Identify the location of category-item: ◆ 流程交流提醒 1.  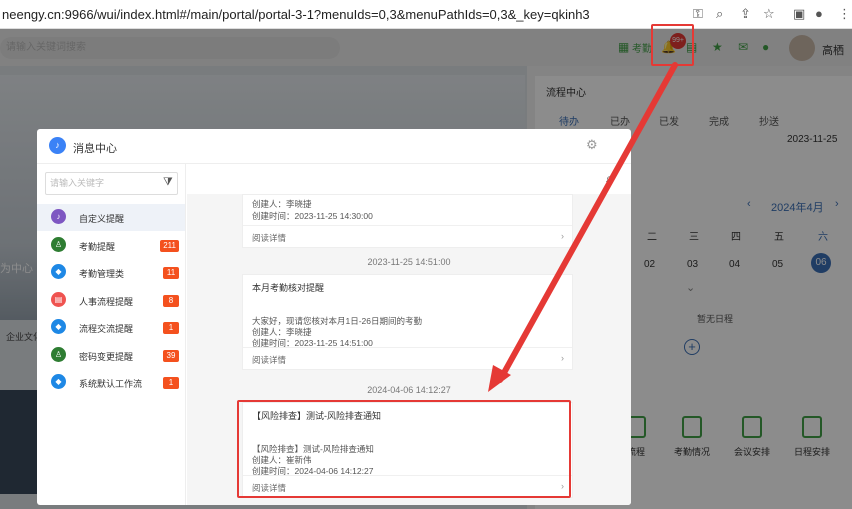
(111, 327).